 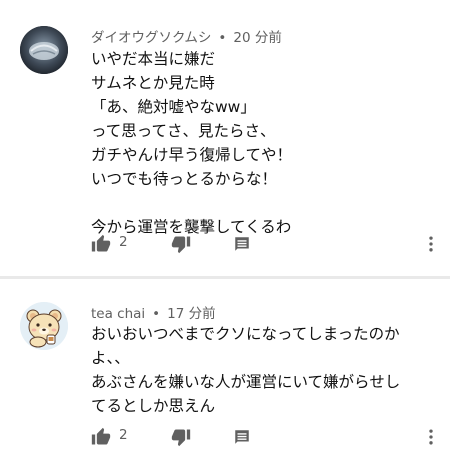 I want to click on comment-line, so click(x=266, y=203).